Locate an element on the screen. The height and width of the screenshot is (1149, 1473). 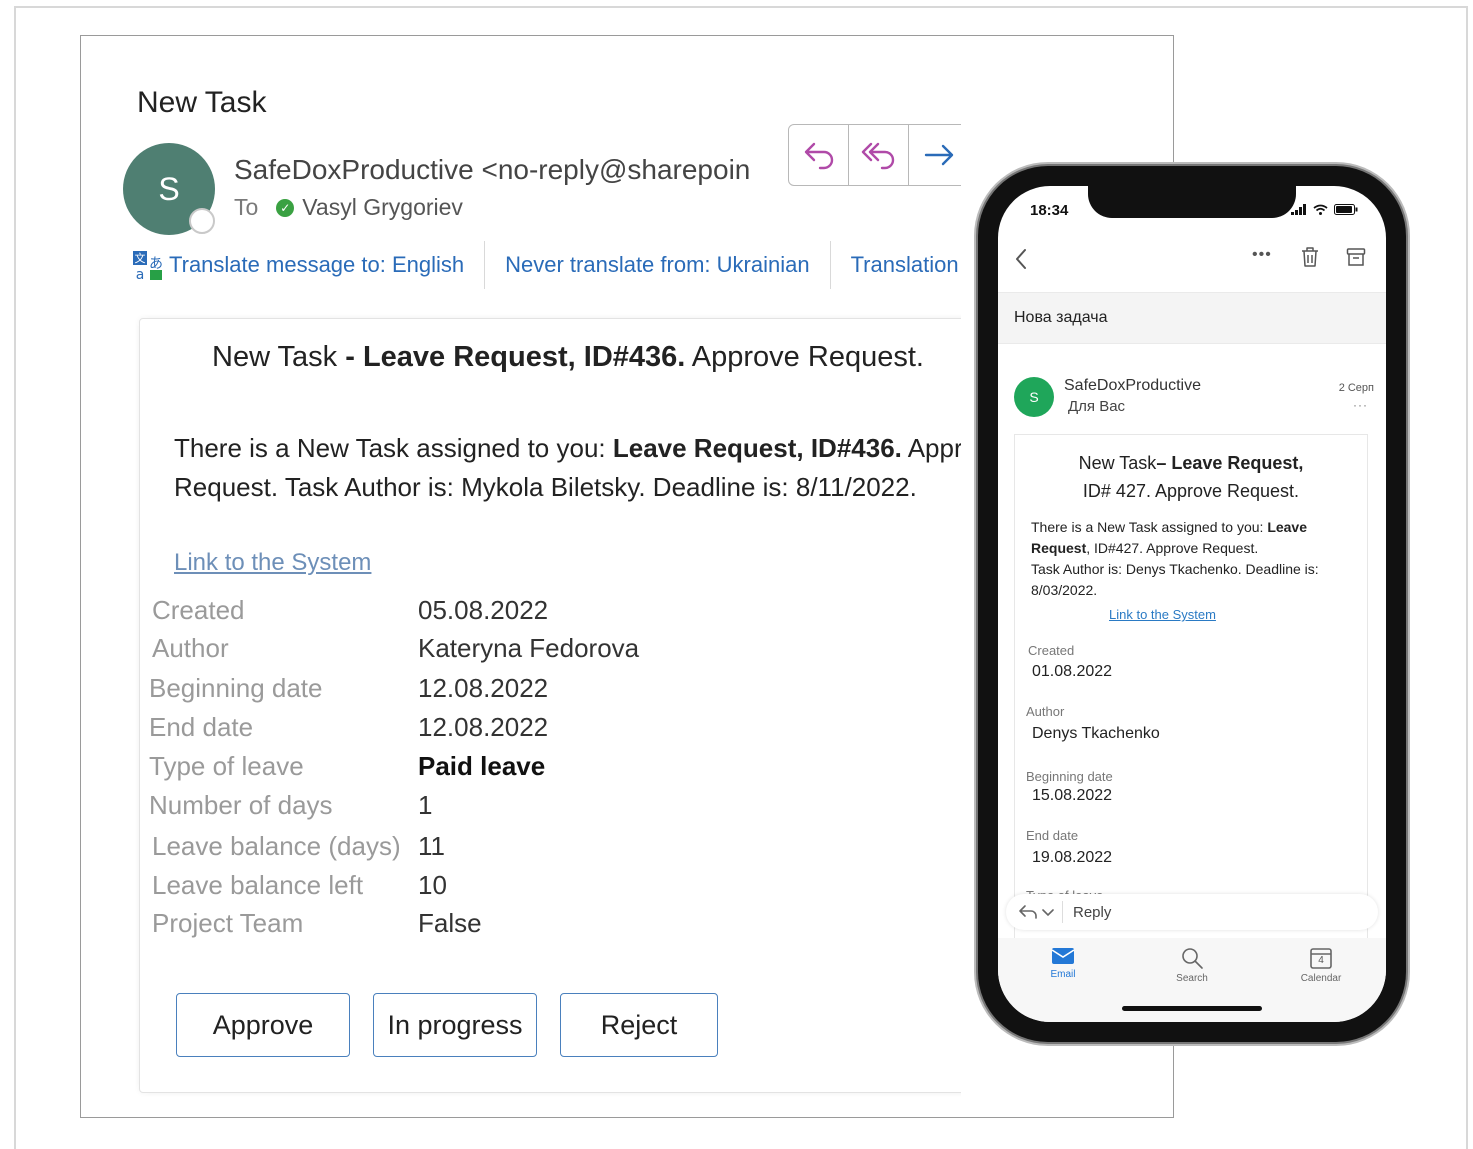
status-icons is located at coordinates (1324, 209).